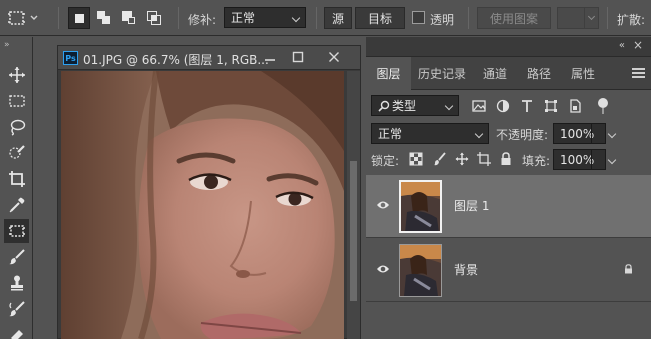 The image size is (651, 339). What do you see at coordinates (16, 330) in the screenshot?
I see `eraser-tool` at bounding box center [16, 330].